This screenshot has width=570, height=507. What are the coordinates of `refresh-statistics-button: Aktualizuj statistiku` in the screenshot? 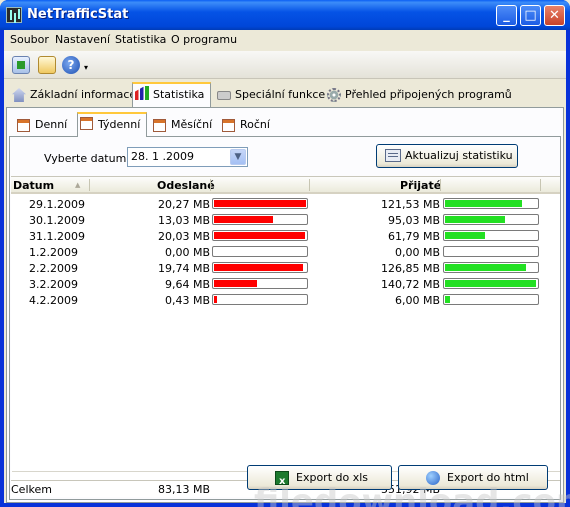 It's located at (447, 156).